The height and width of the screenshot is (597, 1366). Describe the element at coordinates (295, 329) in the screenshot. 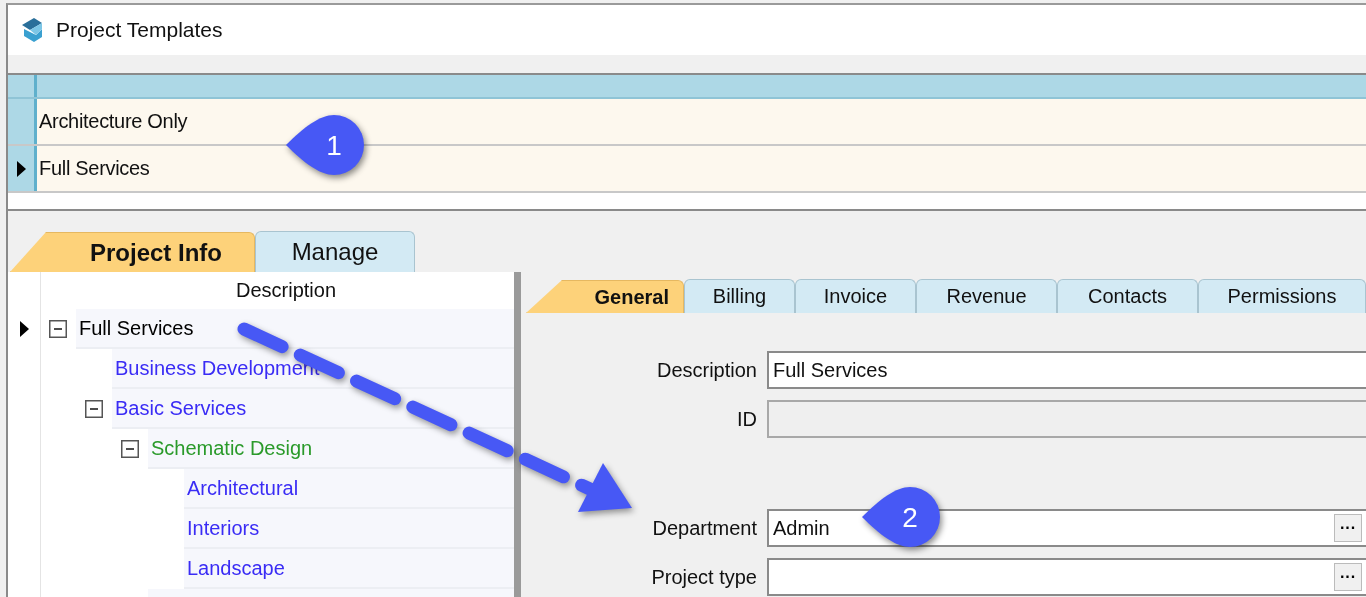

I see `tree-row: Full Services` at that location.